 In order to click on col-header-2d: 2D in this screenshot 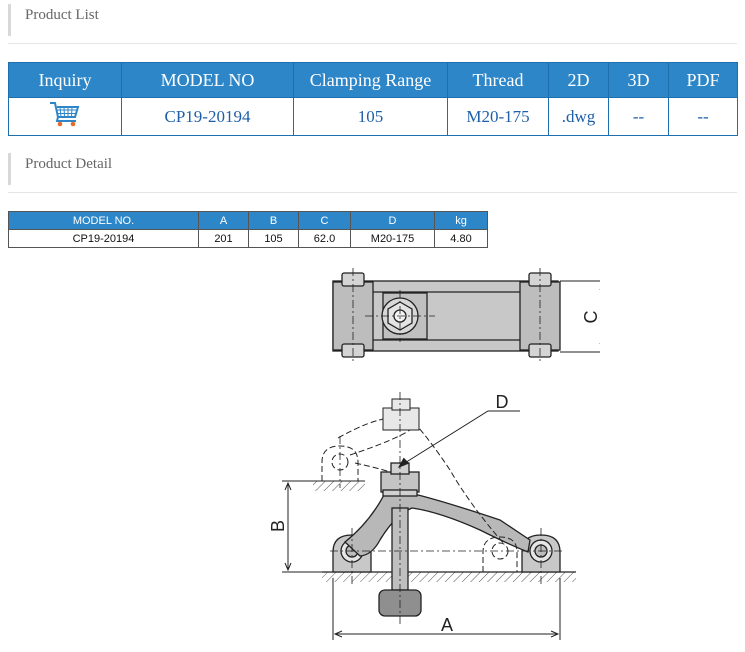, I will do `click(578, 80)`.